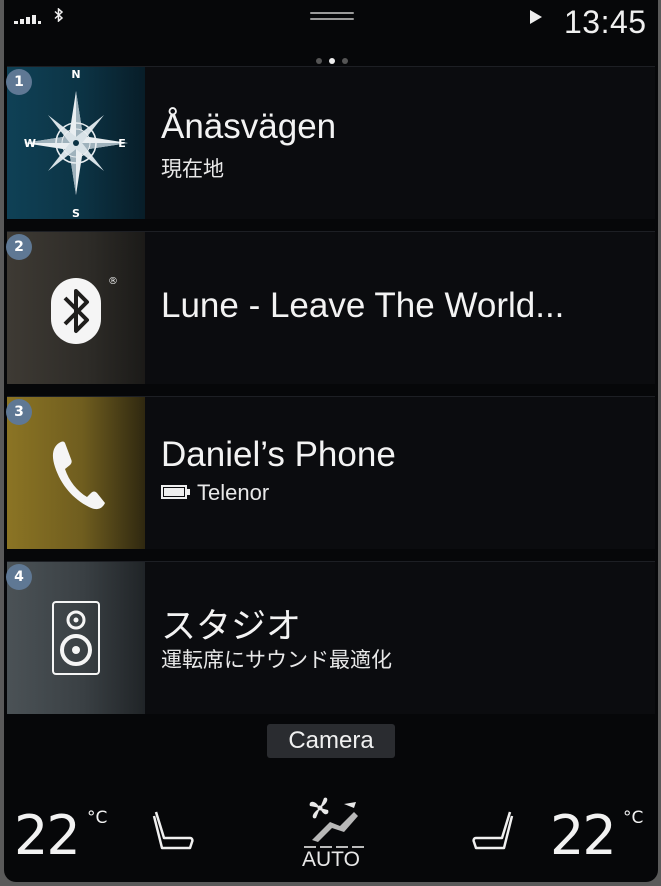 The image size is (661, 886). What do you see at coordinates (19, 82) in the screenshot?
I see `tile-number-badge: 1` at bounding box center [19, 82].